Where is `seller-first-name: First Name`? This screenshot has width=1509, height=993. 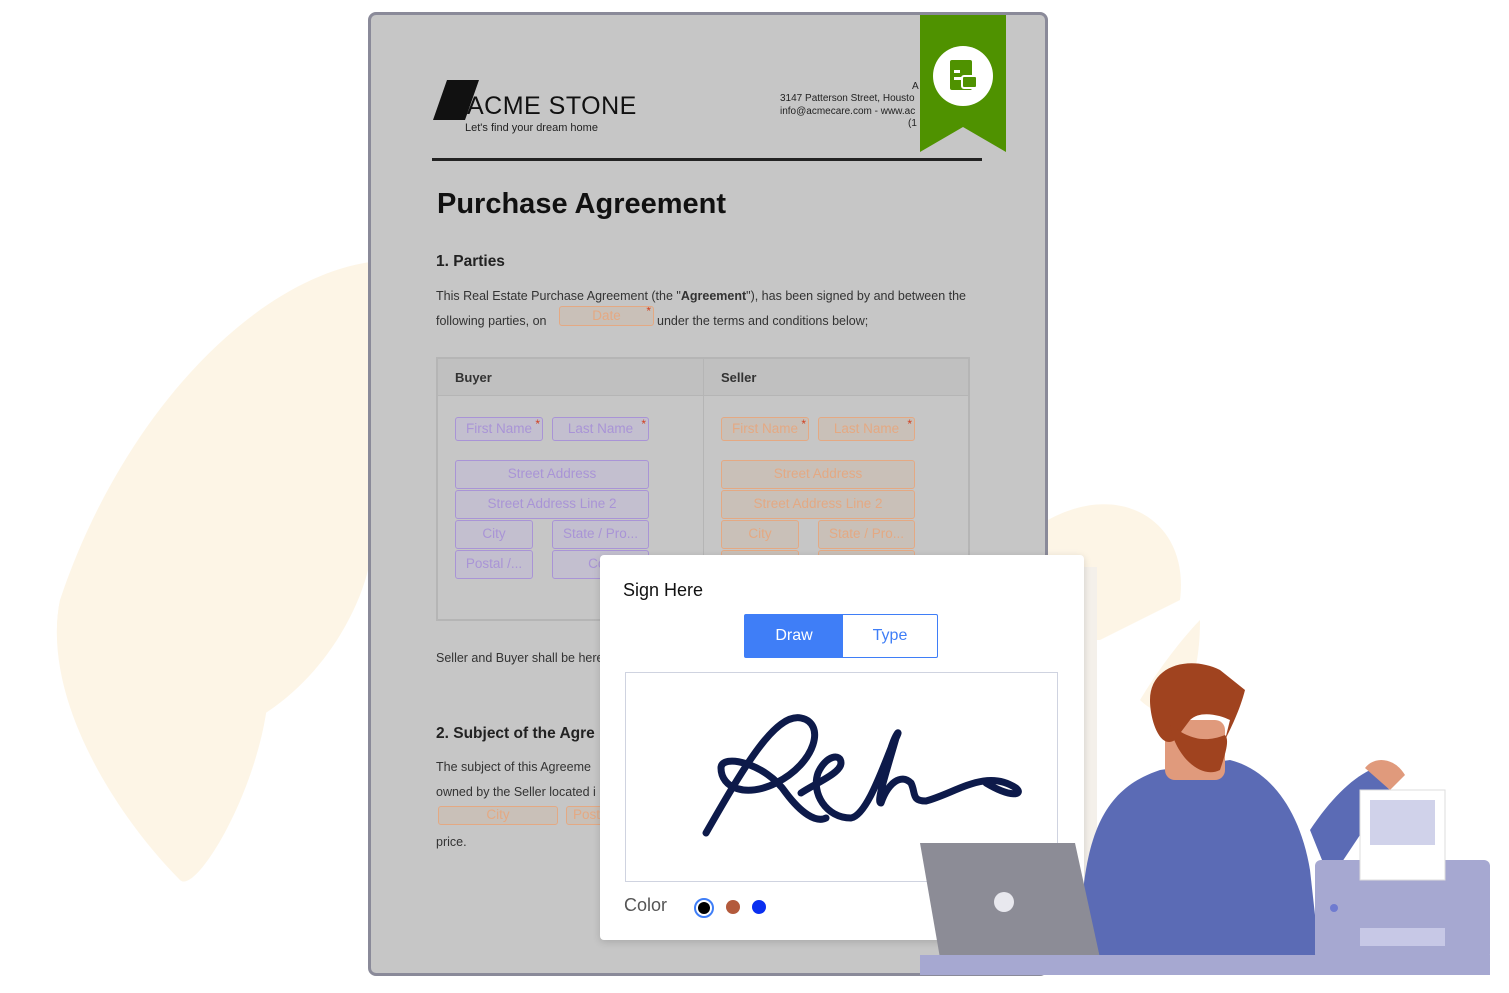
seller-first-name: First Name is located at coordinates (765, 429).